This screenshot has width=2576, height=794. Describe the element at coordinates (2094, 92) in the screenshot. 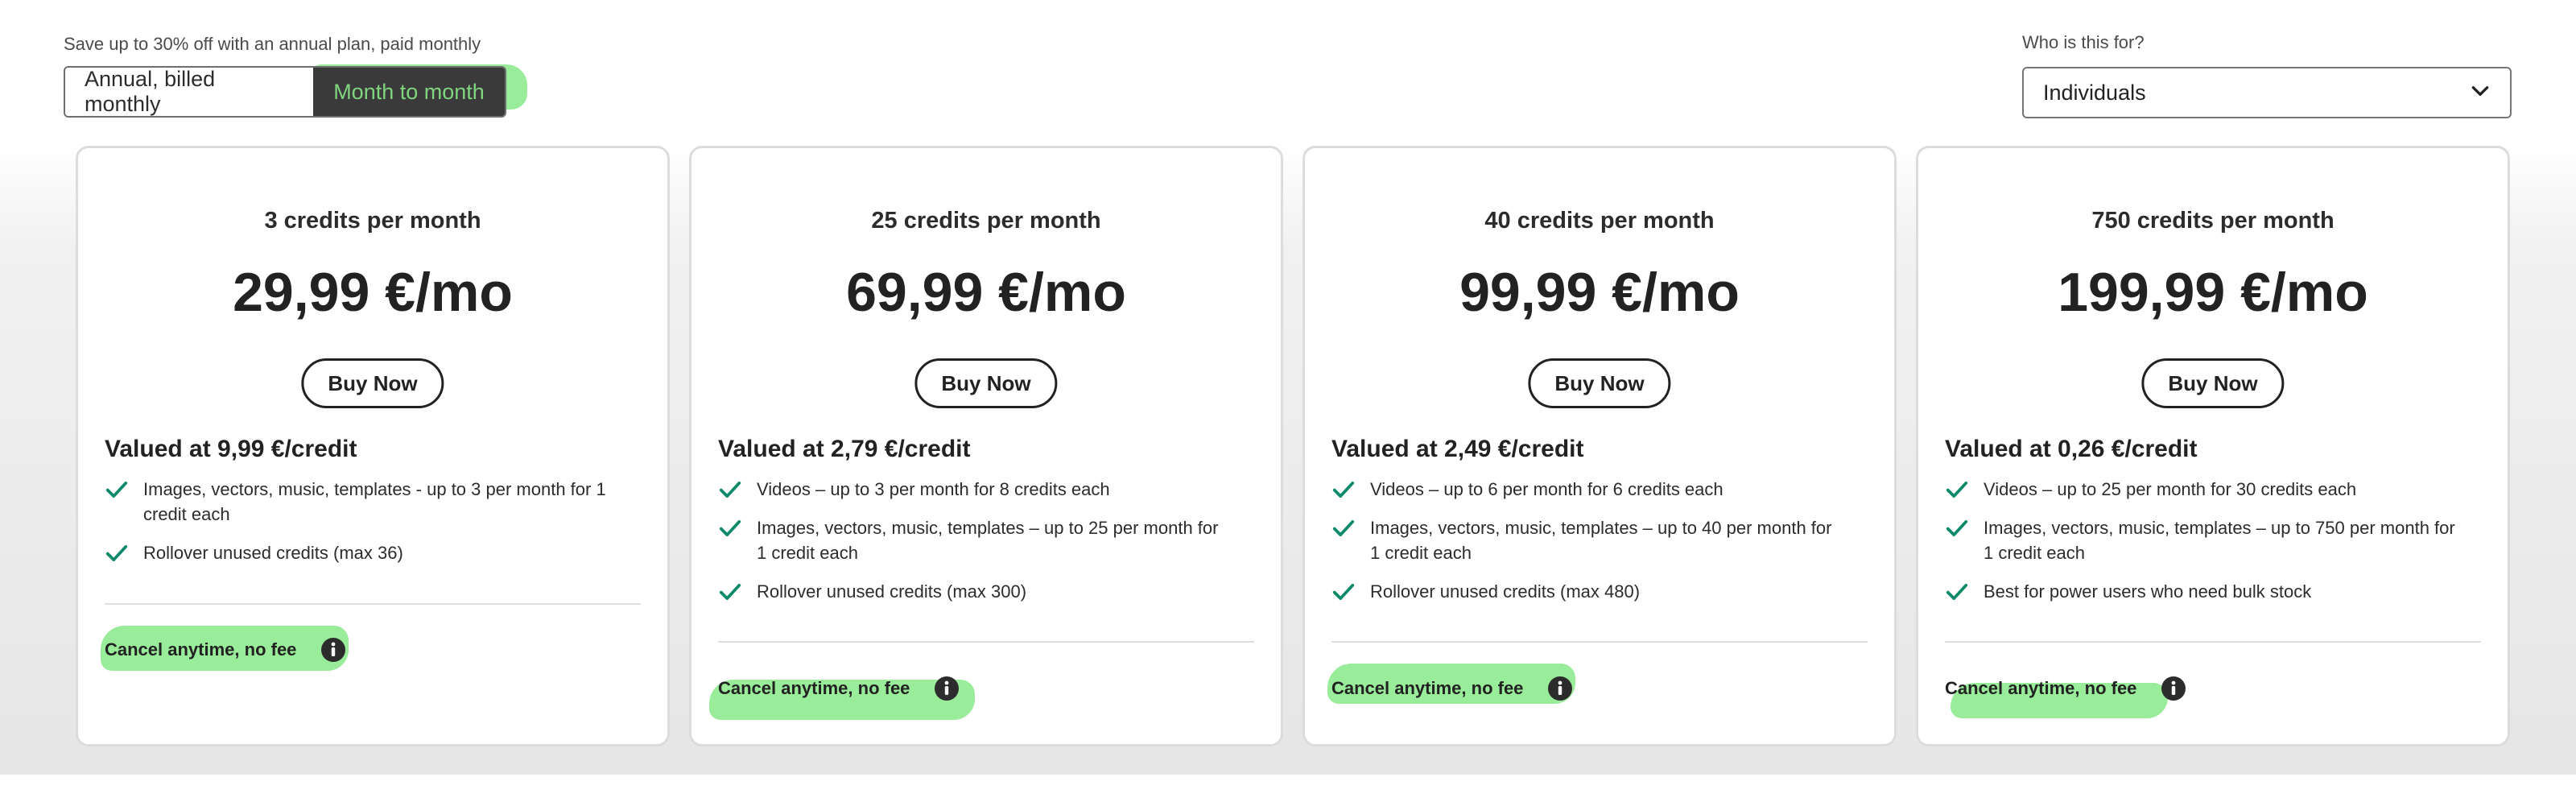

I see `audience-selected-value: Individuals` at that location.